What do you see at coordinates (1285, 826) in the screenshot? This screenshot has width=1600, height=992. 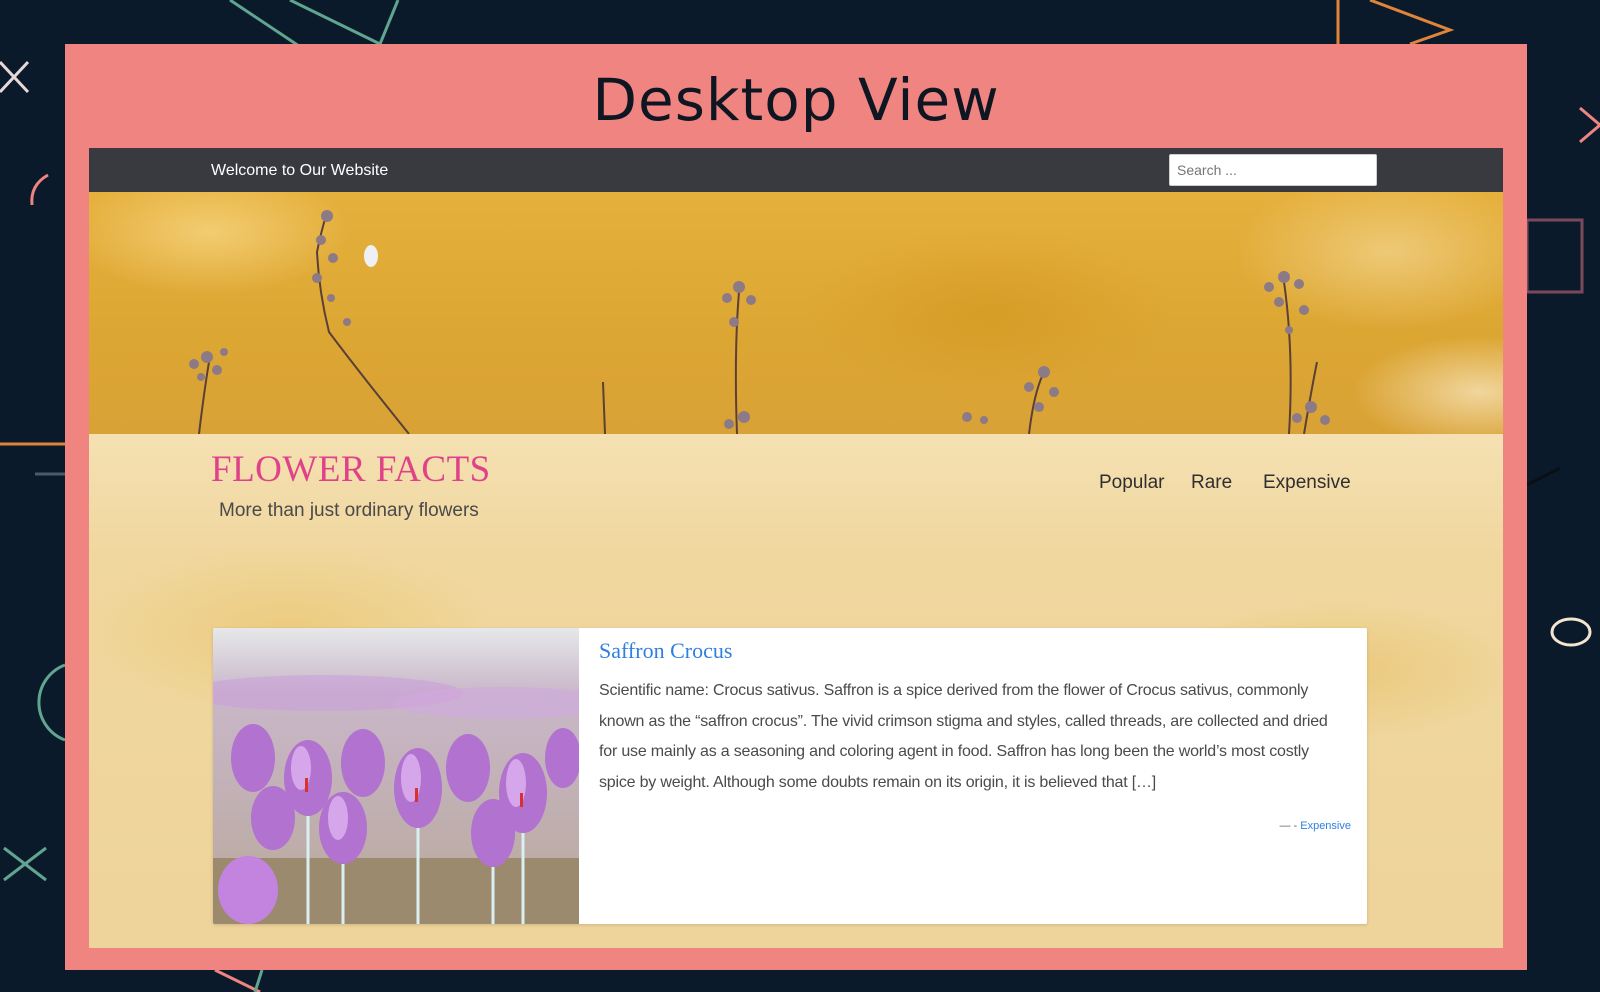 I see `meta-dash: —` at bounding box center [1285, 826].